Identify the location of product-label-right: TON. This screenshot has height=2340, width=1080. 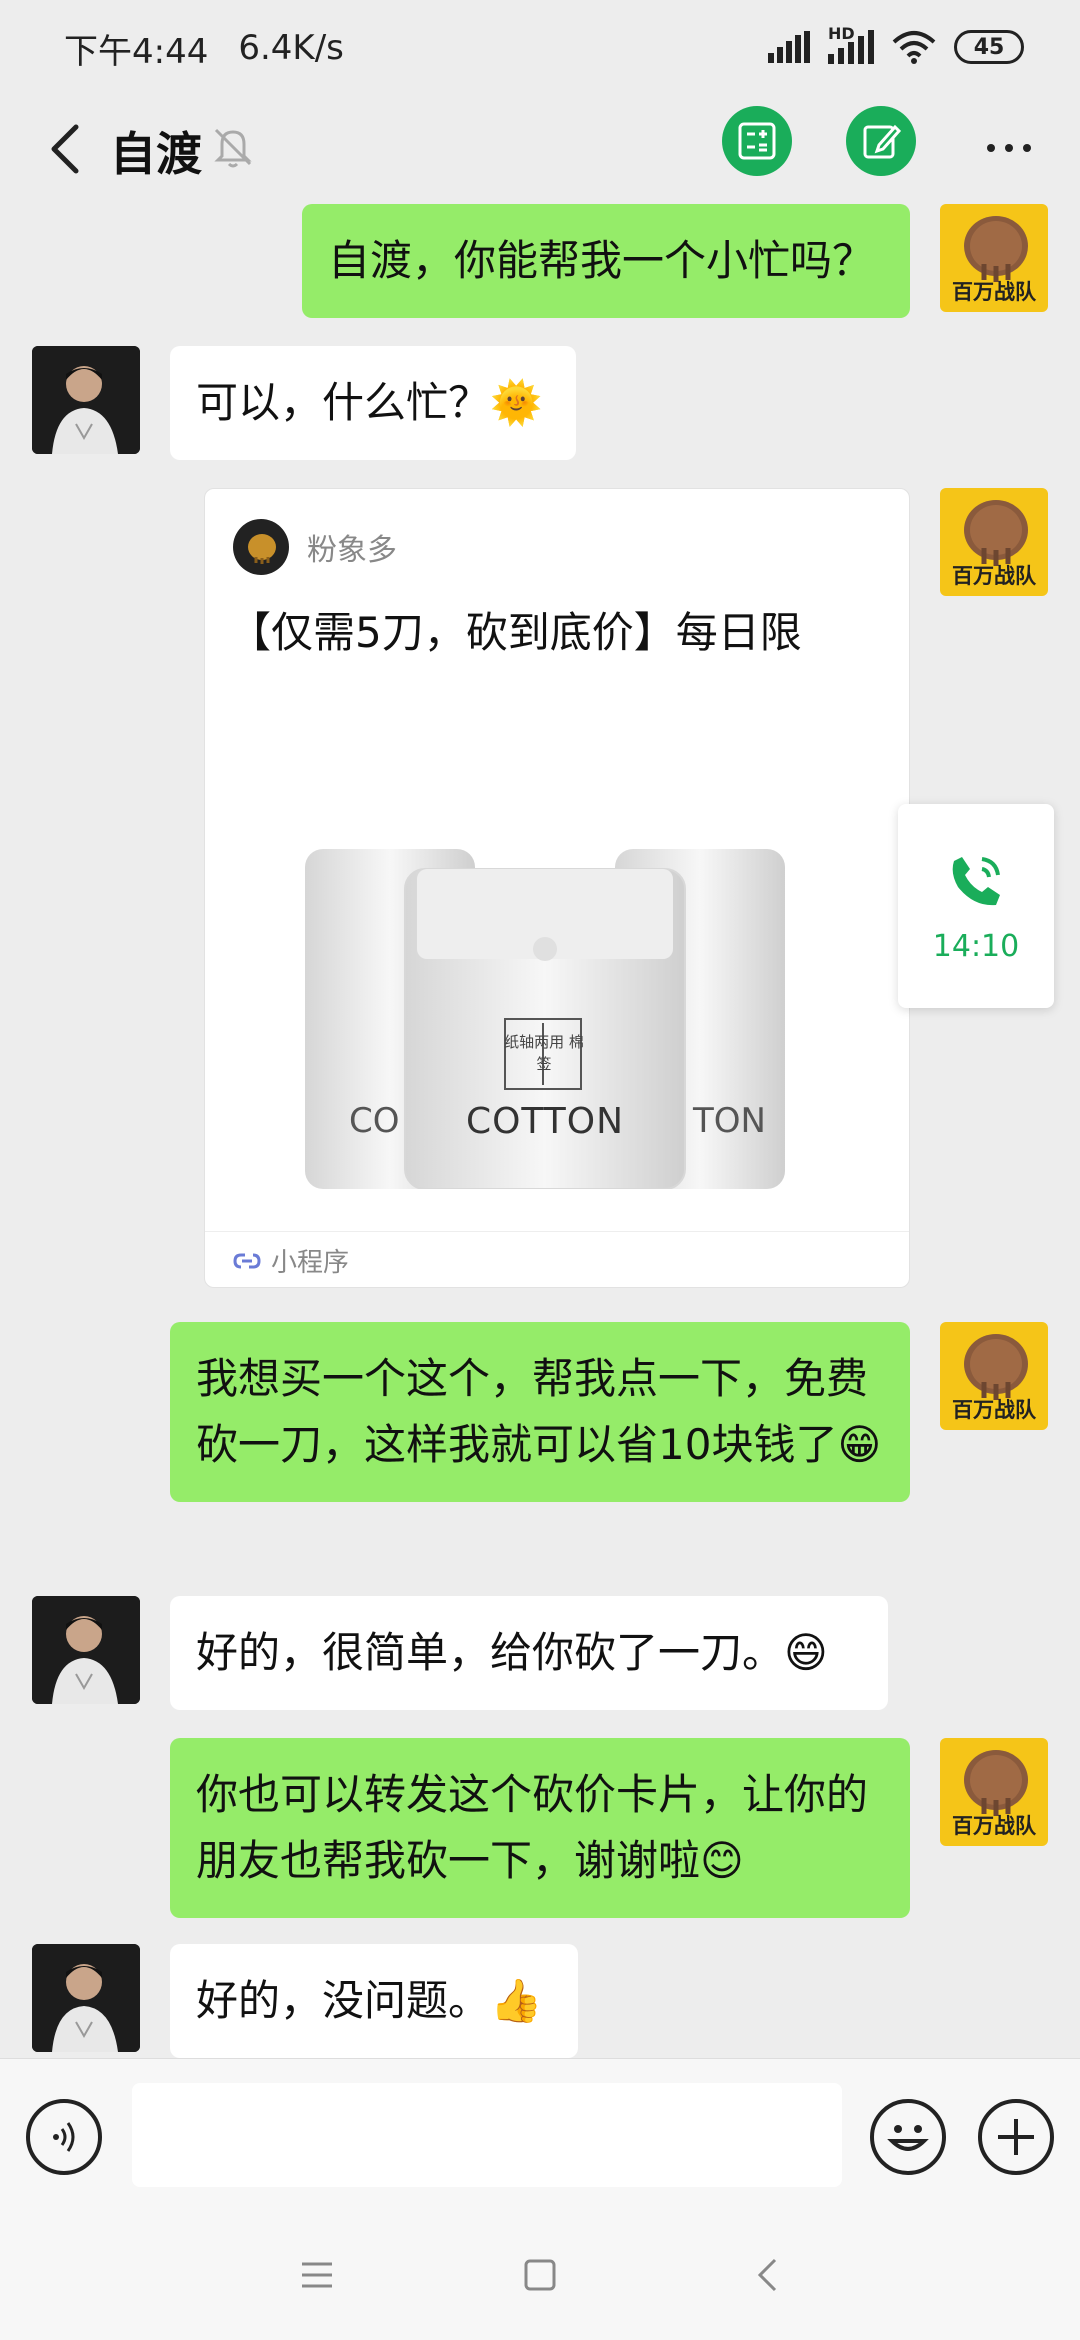
(729, 1121).